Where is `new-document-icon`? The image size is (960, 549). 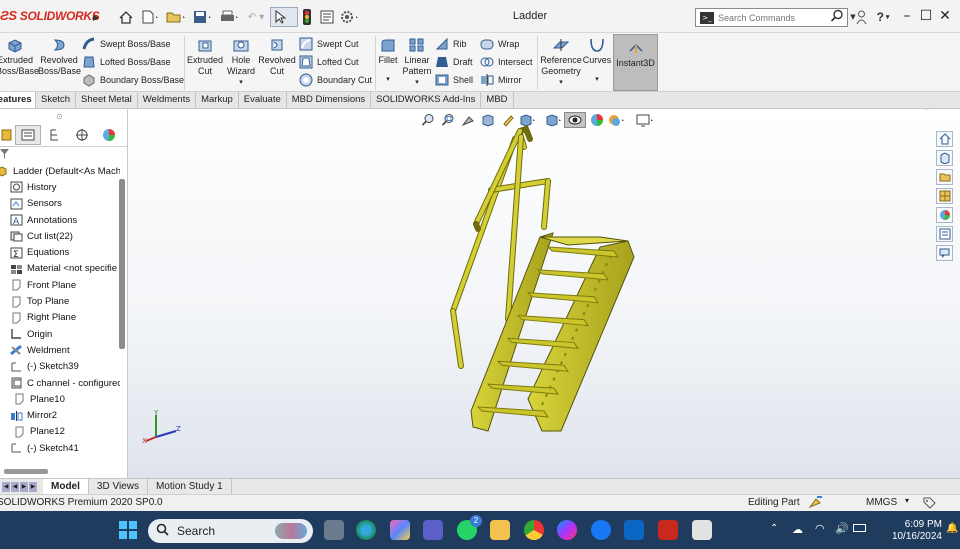
new-document-icon is located at coordinates (150, 17).